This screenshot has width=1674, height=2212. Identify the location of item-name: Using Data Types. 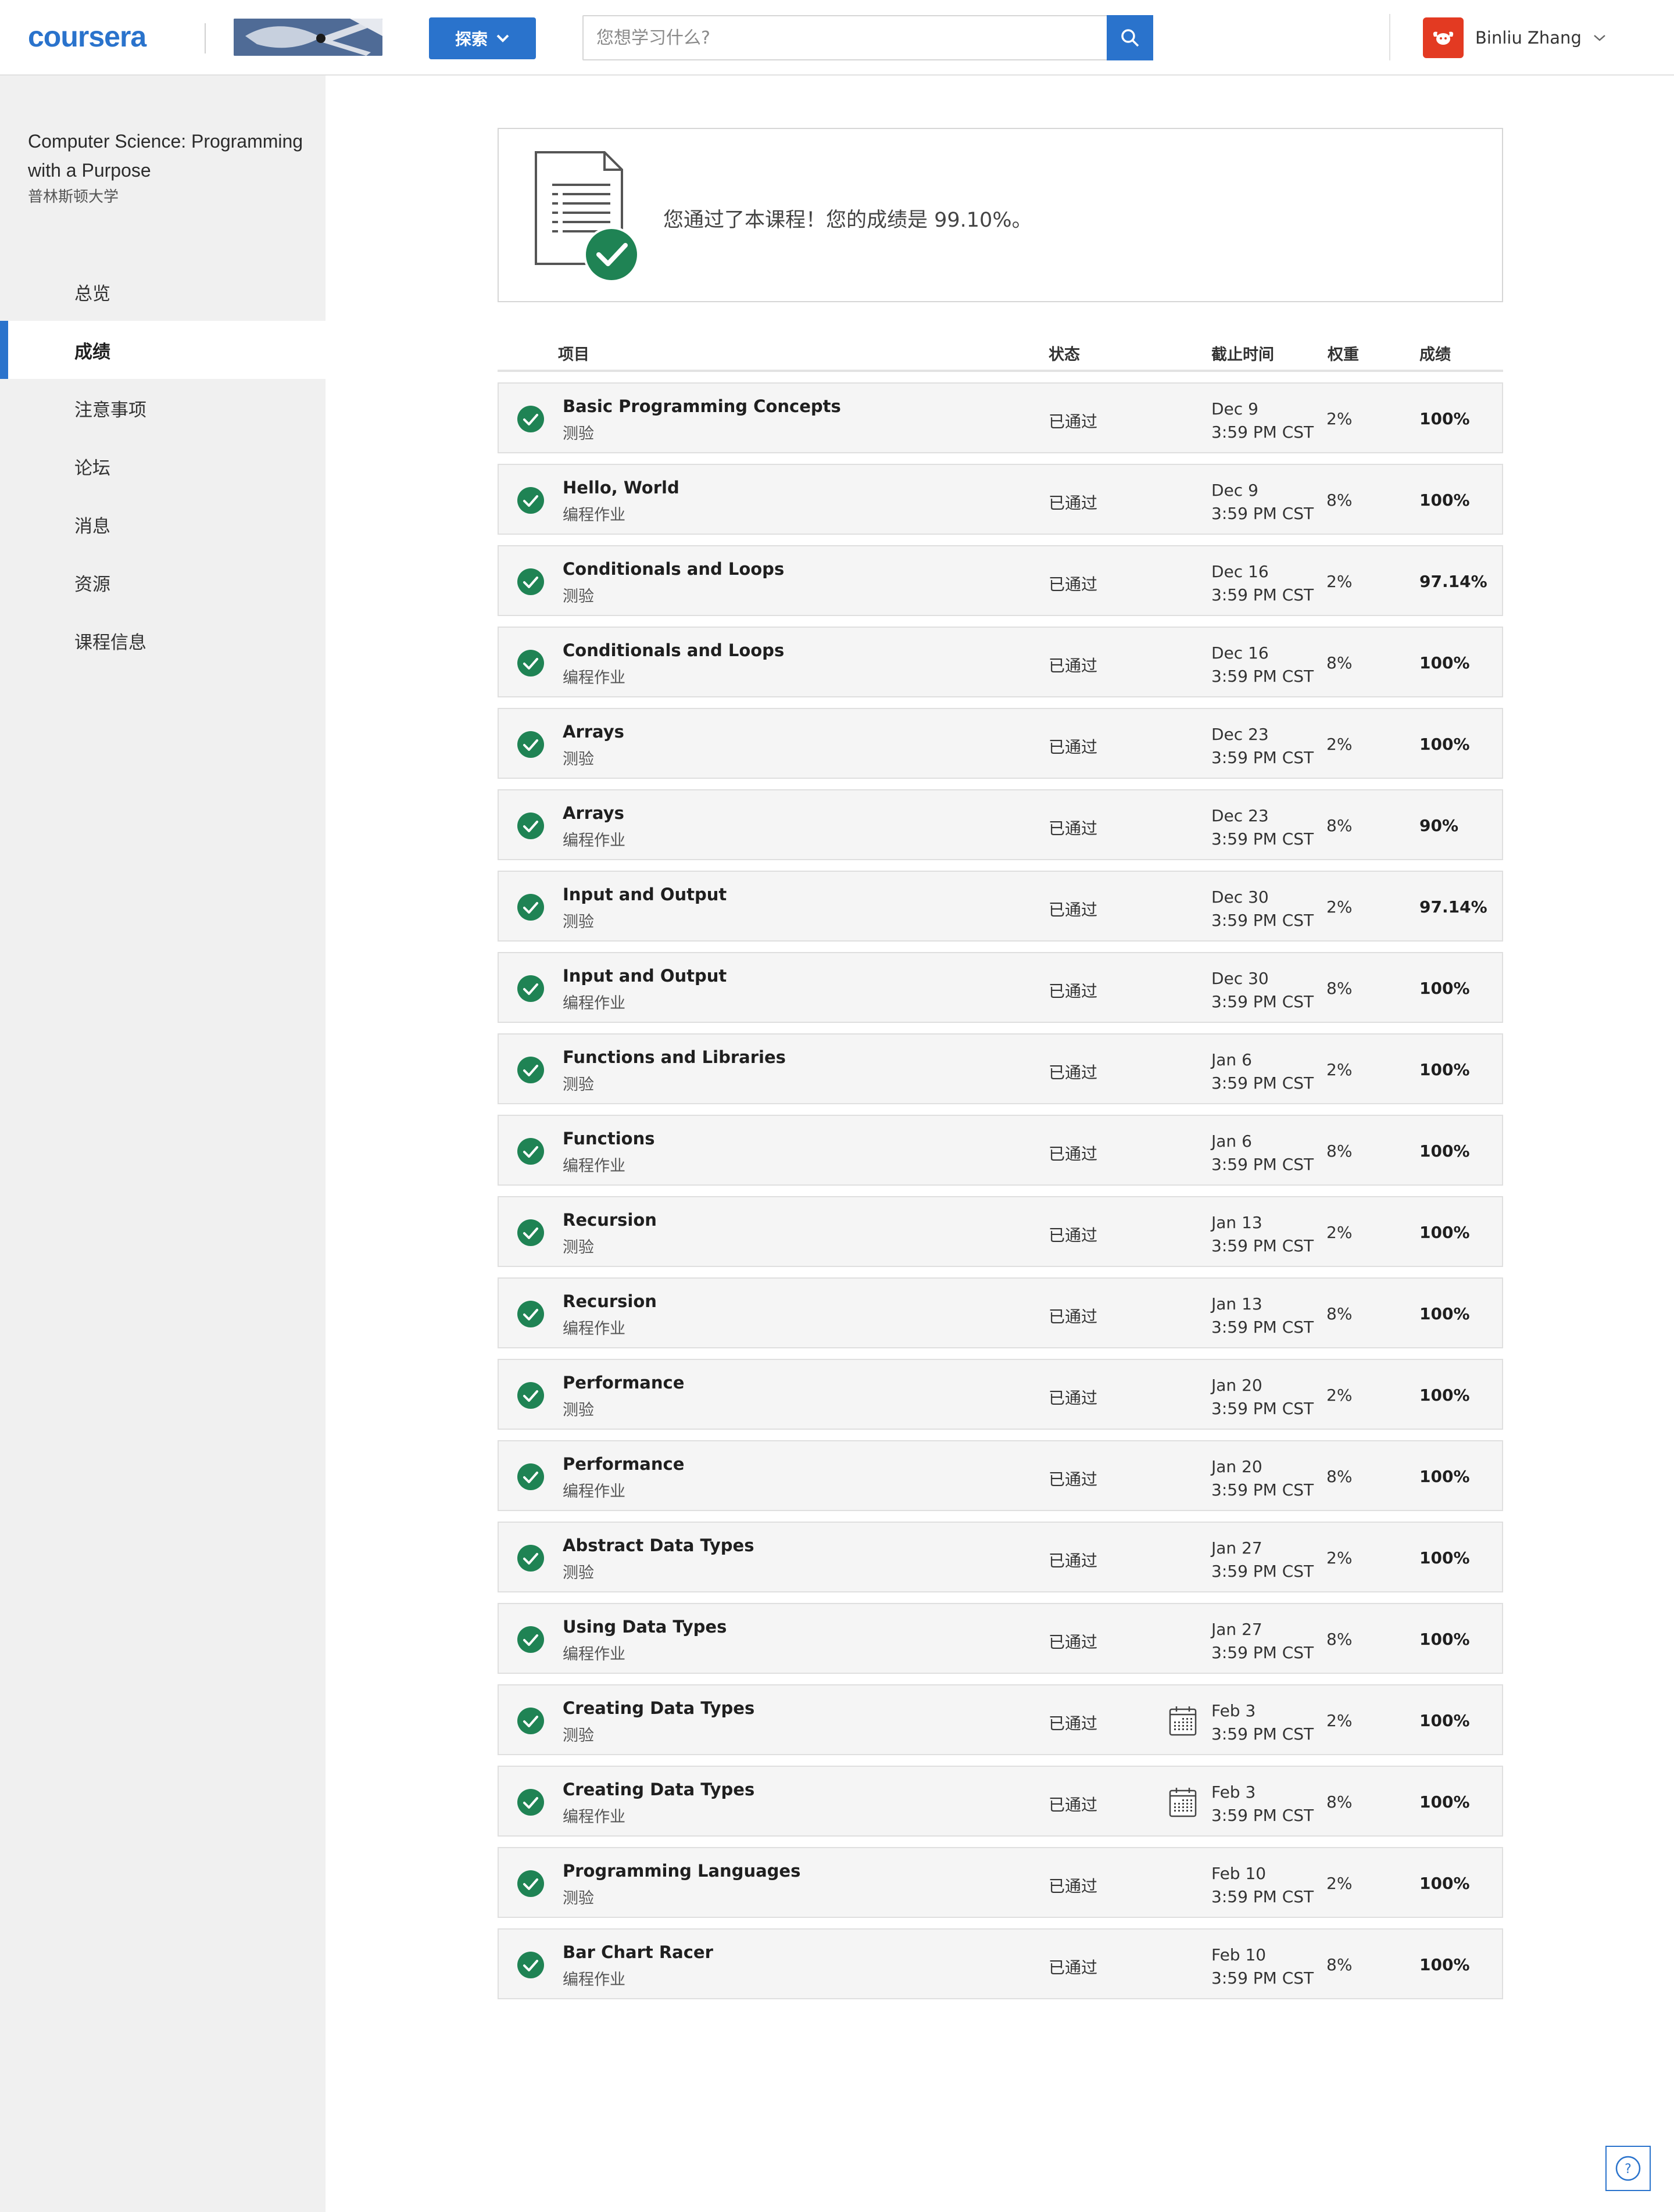
(645, 1627).